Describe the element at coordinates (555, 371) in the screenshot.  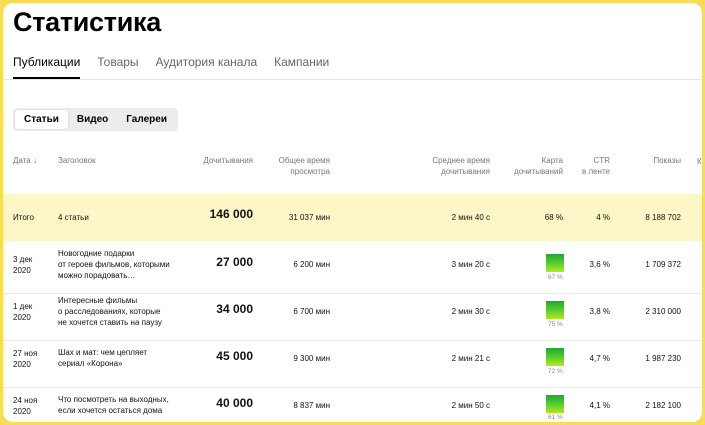
I see `read-map-percent: 72 %` at that location.